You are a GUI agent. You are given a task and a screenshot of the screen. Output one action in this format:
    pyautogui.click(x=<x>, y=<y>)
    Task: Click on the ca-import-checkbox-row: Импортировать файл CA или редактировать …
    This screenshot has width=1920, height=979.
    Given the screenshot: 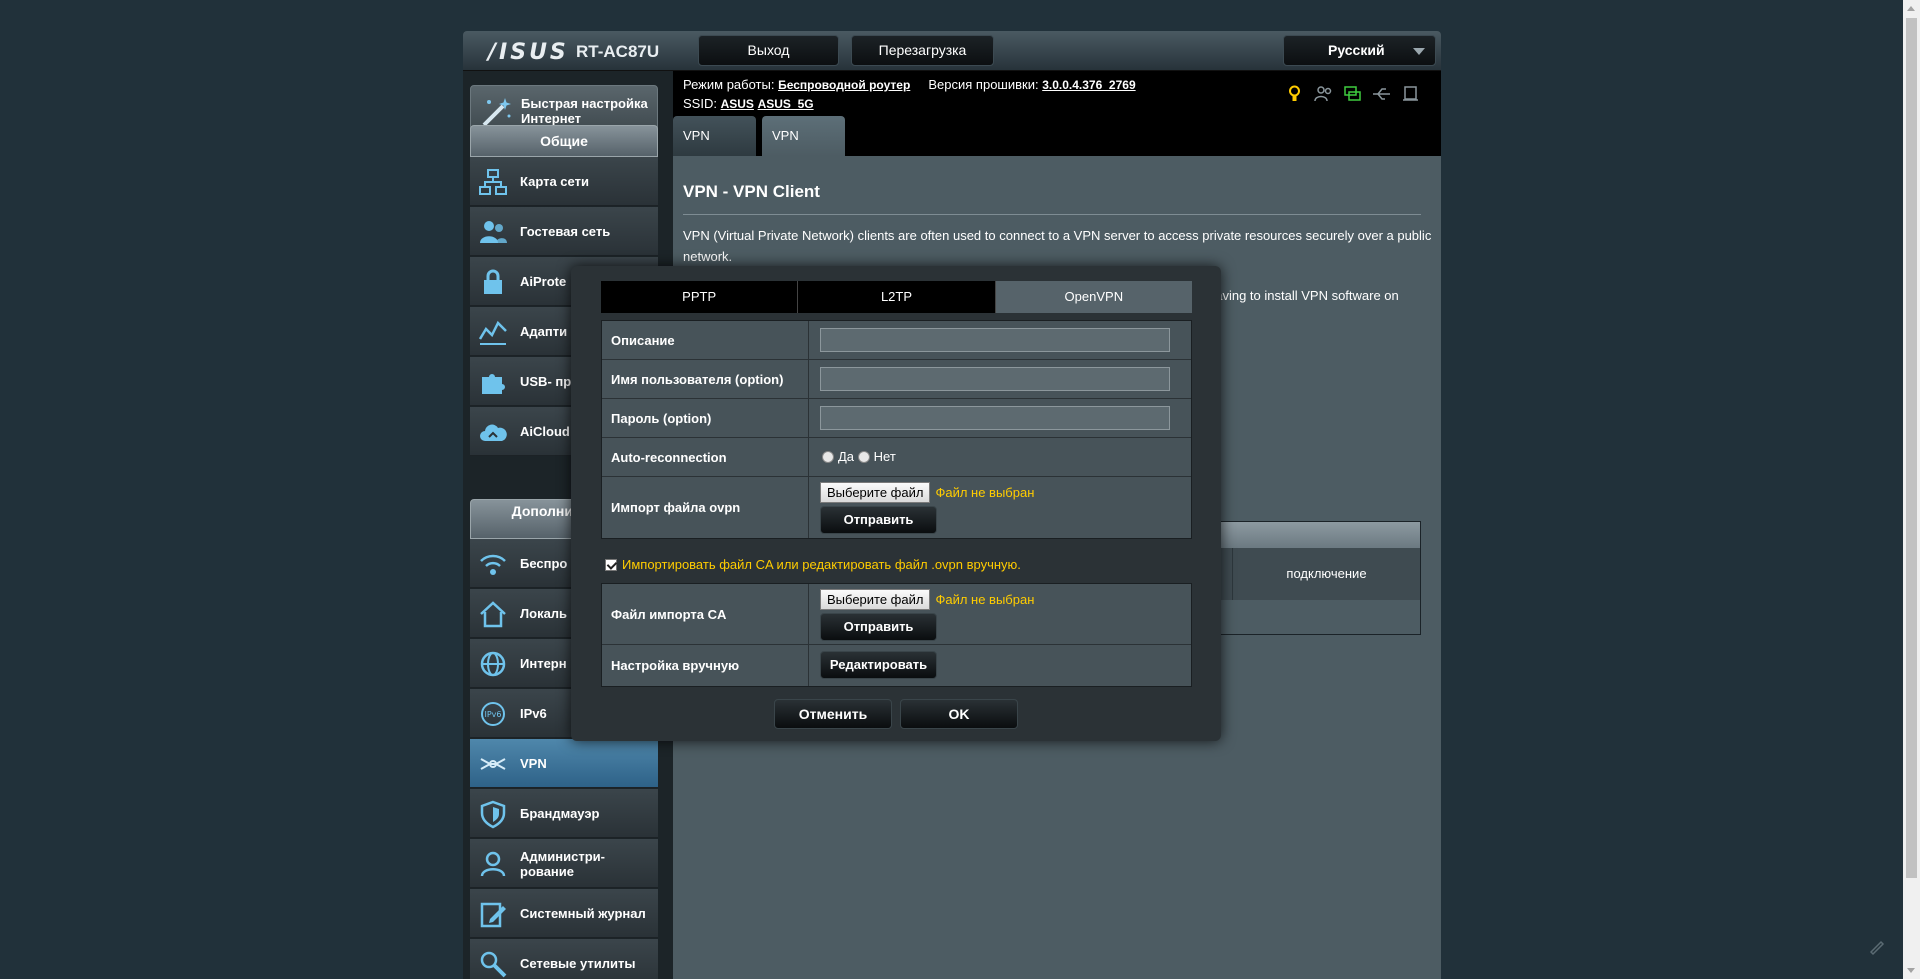 What is the action you would take?
    pyautogui.click(x=813, y=564)
    